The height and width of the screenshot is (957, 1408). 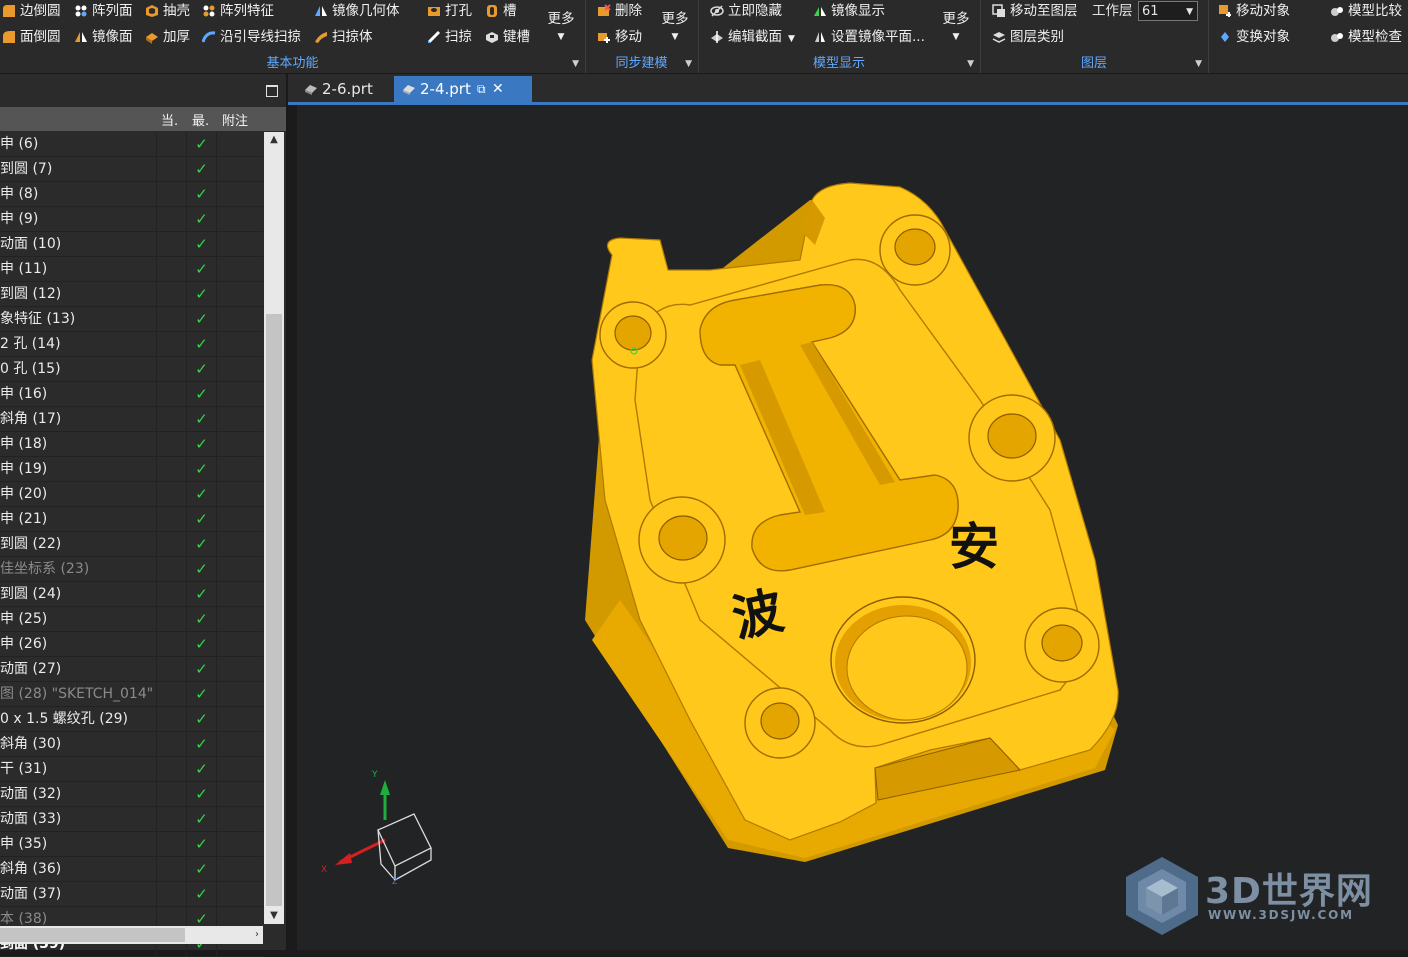 I want to click on feature-row: 申 (9) ✓, so click(x=131, y=219).